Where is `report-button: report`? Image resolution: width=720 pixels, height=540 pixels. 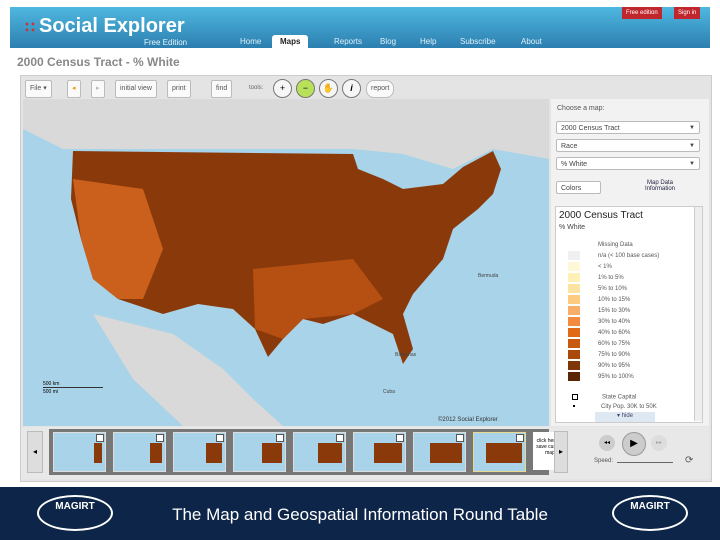 report-button: report is located at coordinates (380, 89).